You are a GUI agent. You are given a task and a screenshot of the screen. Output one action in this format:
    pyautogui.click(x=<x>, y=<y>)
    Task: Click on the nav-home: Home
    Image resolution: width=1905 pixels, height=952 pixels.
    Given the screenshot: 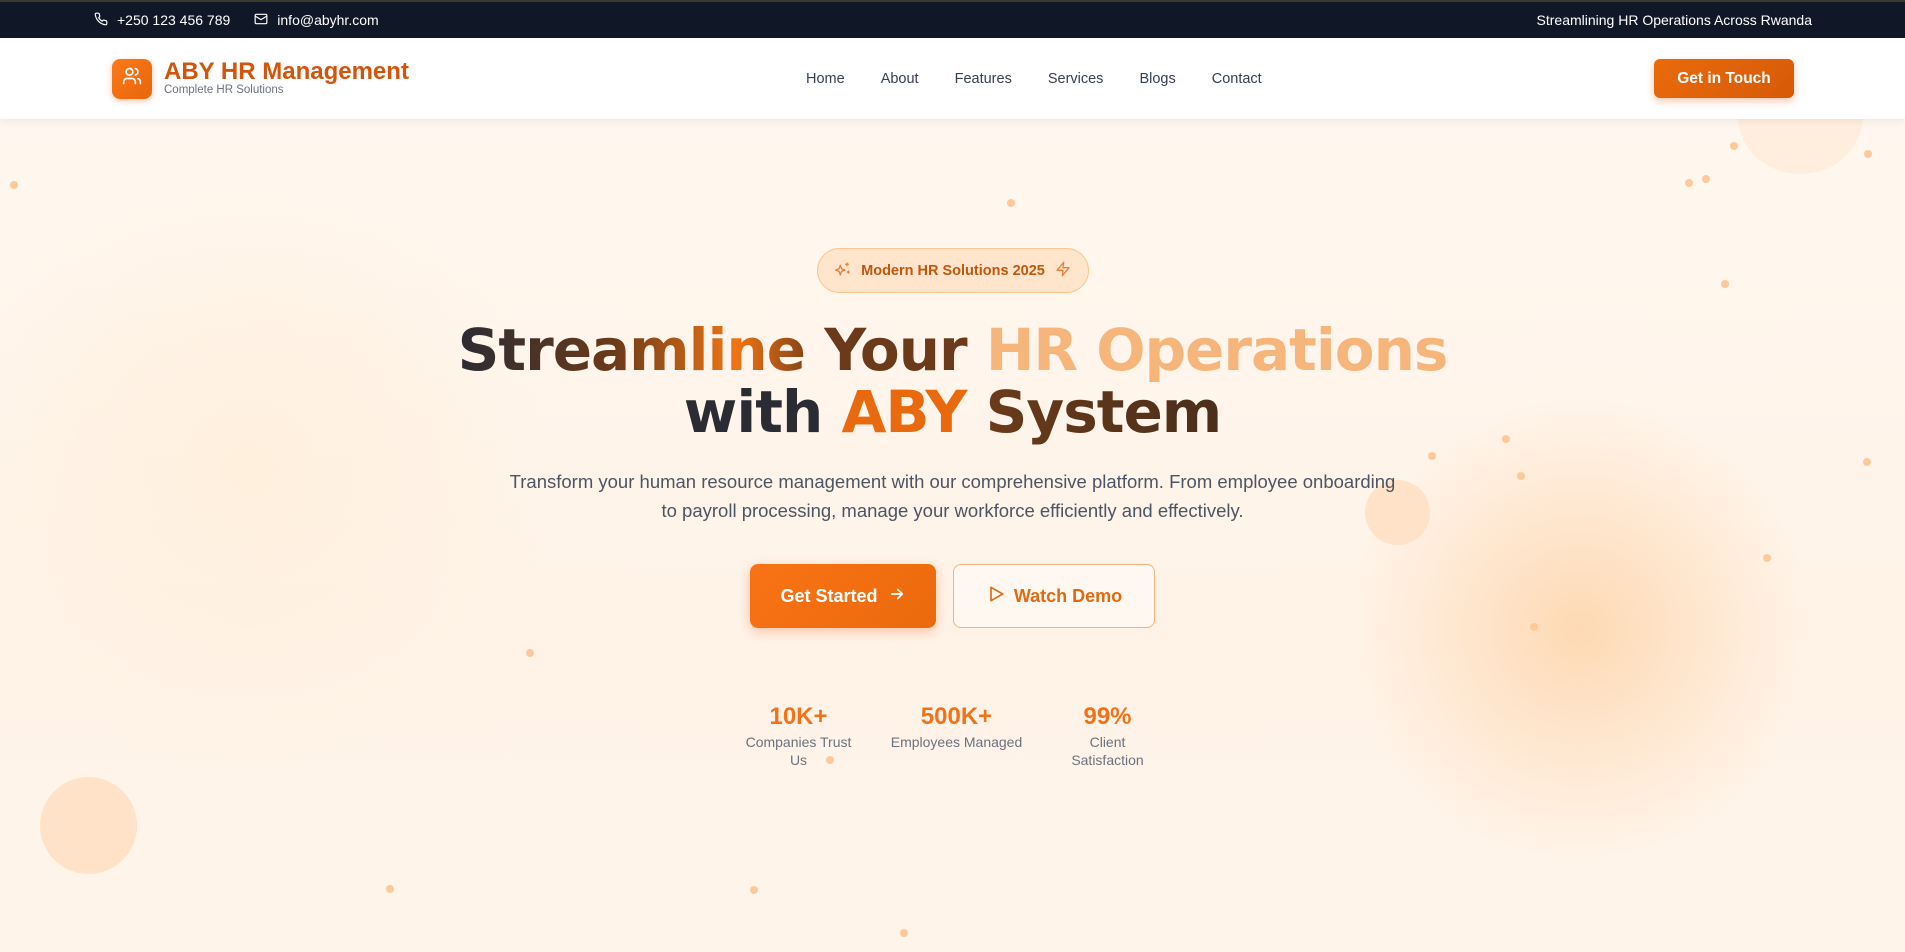 What is the action you would take?
    pyautogui.click(x=825, y=79)
    